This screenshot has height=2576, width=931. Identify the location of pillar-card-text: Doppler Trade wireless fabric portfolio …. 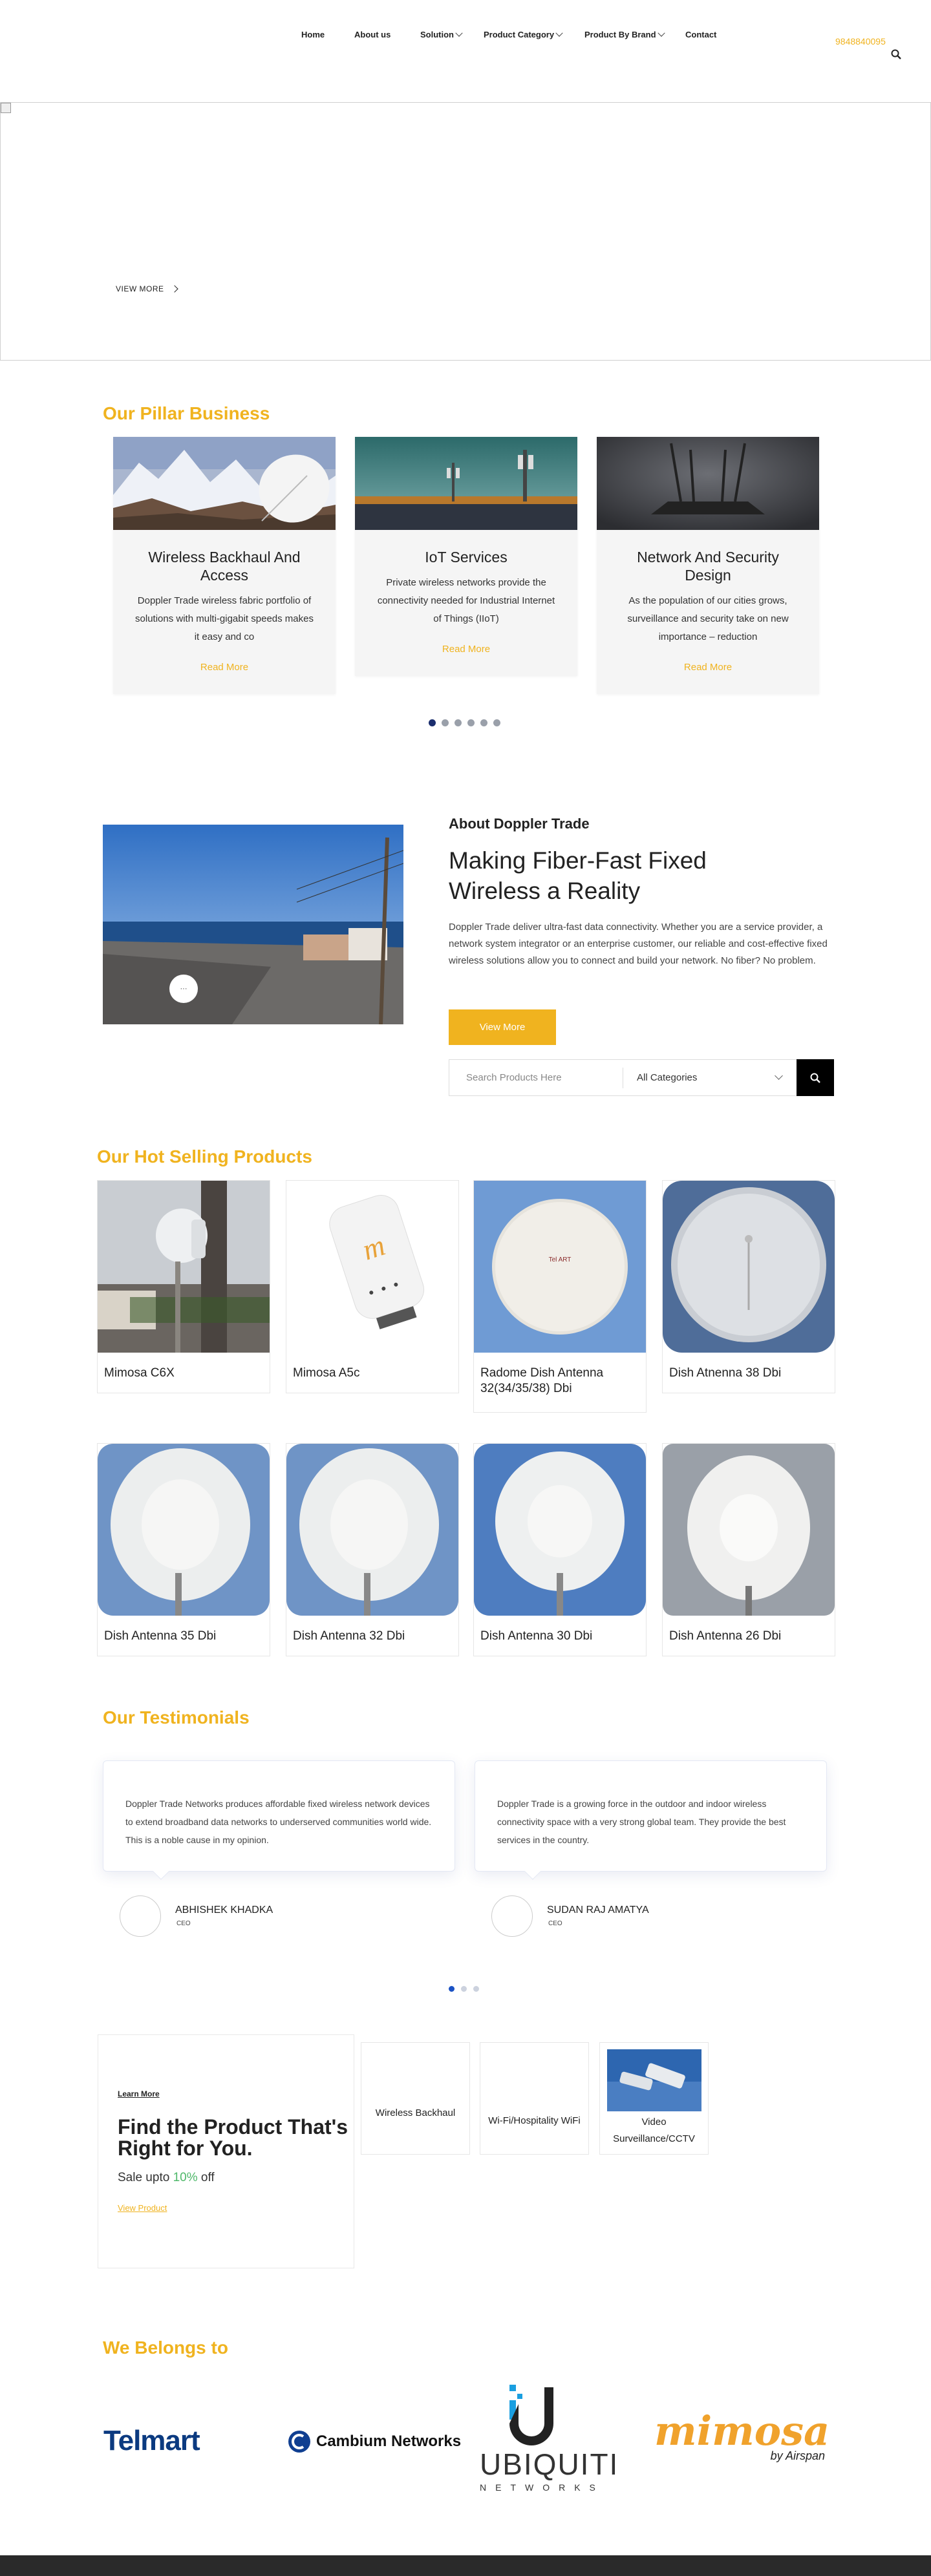
(225, 618).